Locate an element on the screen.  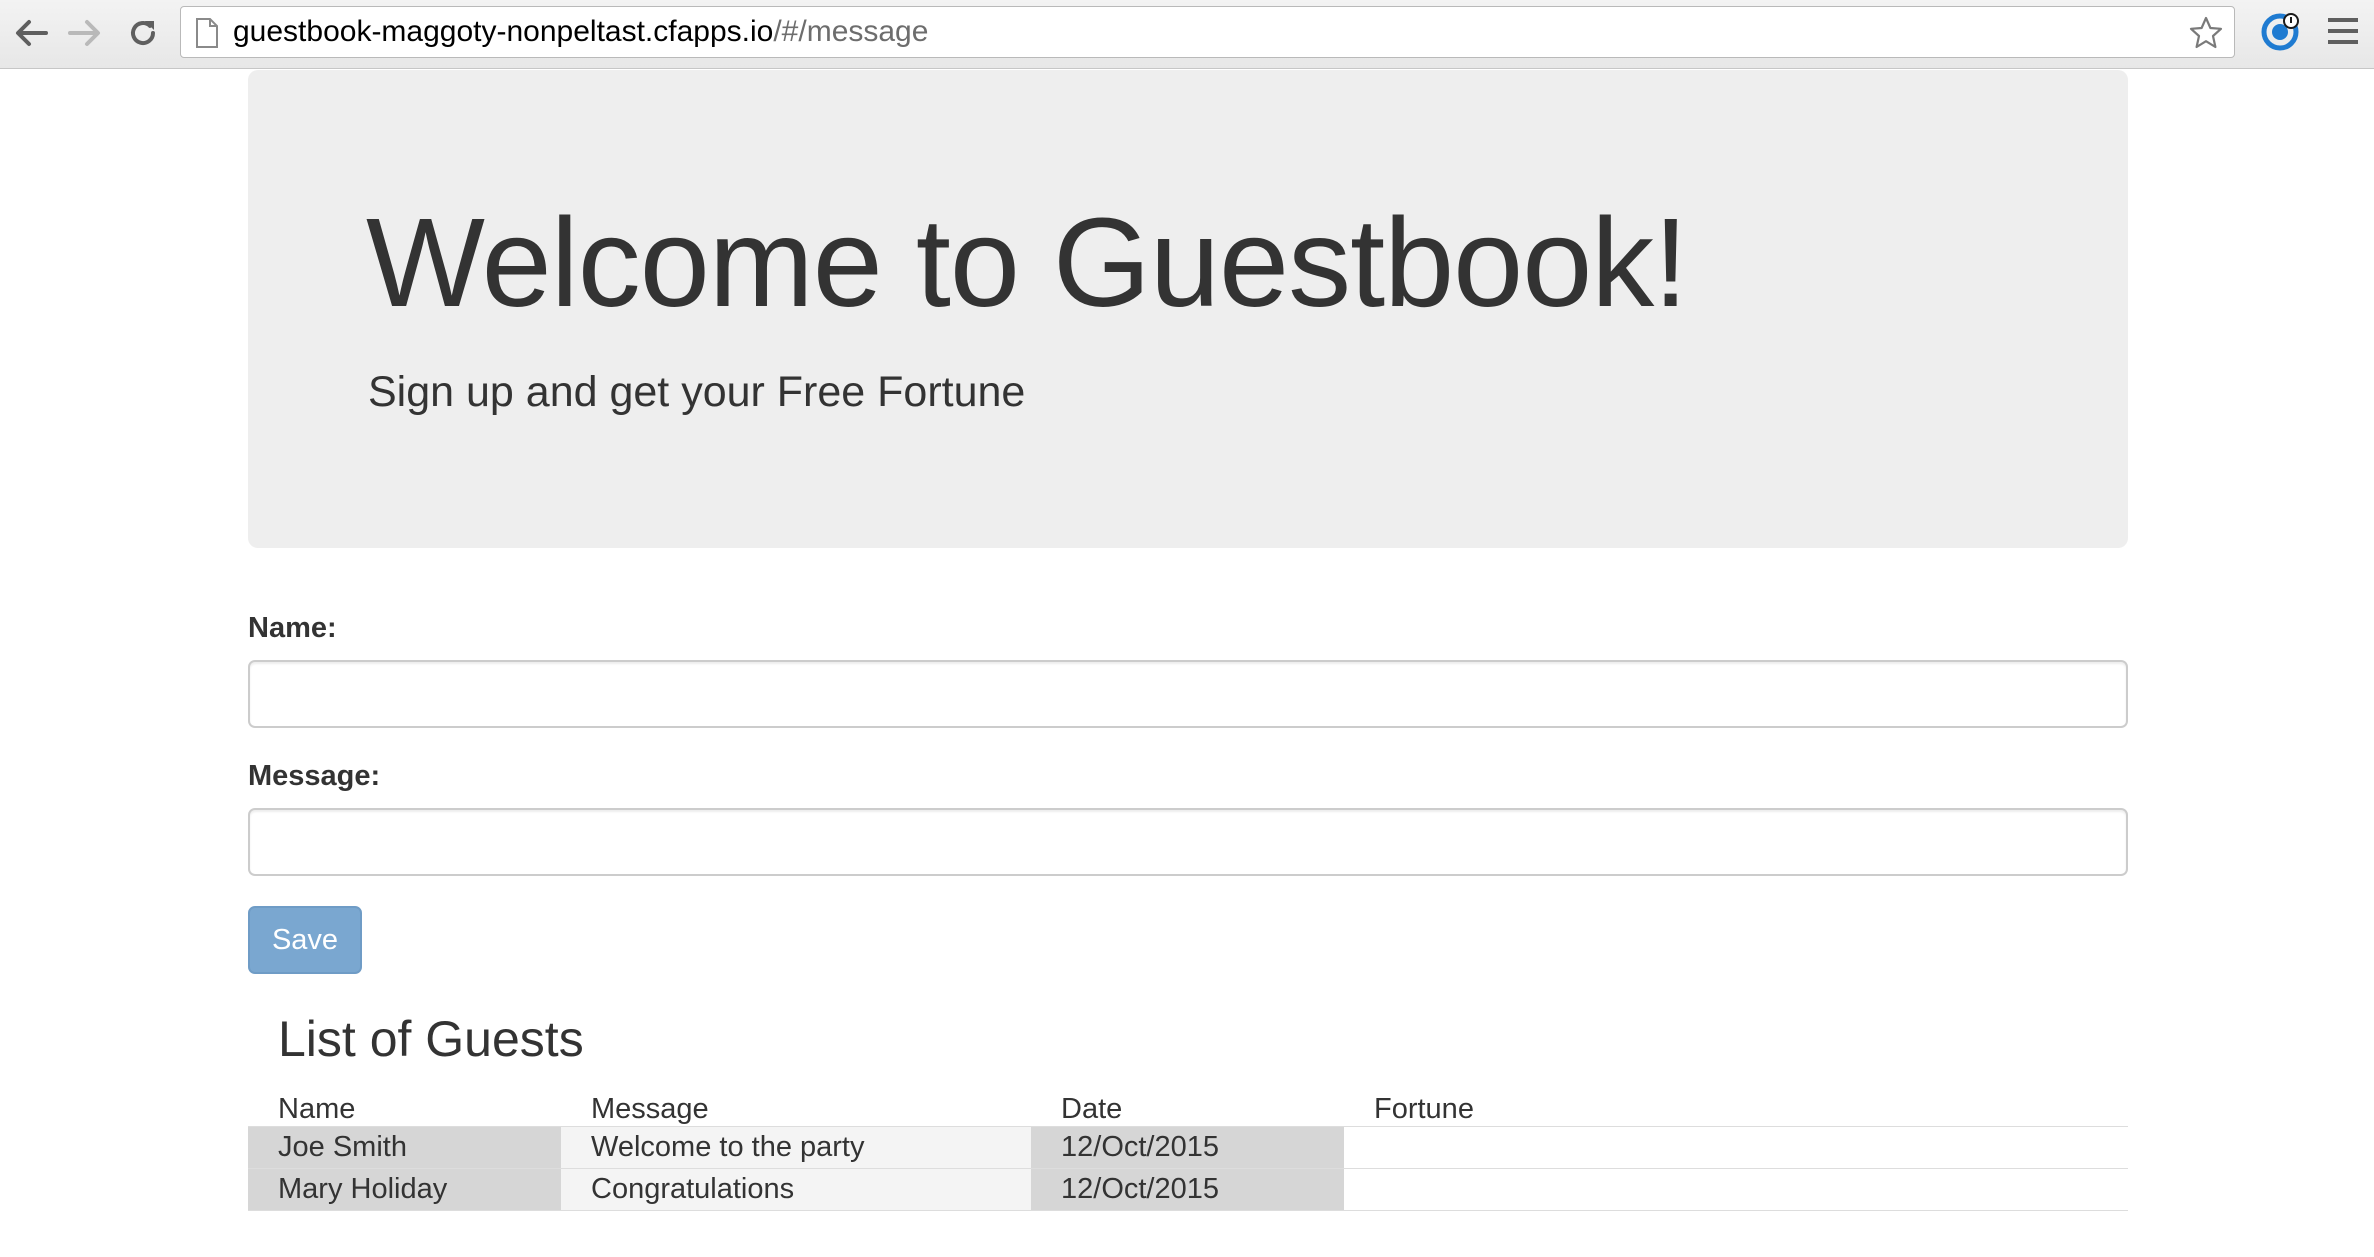
url-path: /#/message is located at coordinates (851, 31).